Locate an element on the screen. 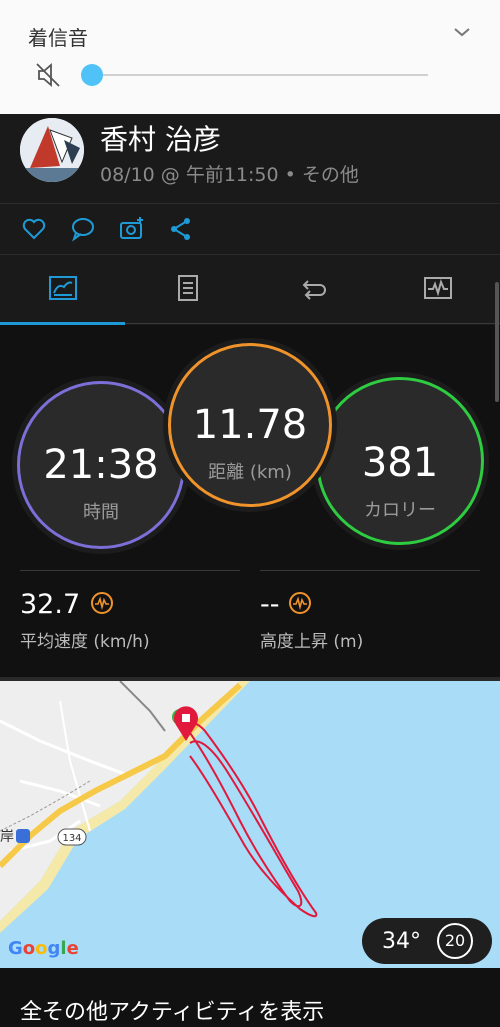 Image resolution: width=500 pixels, height=1027 pixels. calories-ring: 381 カロリー is located at coordinates (400, 461).